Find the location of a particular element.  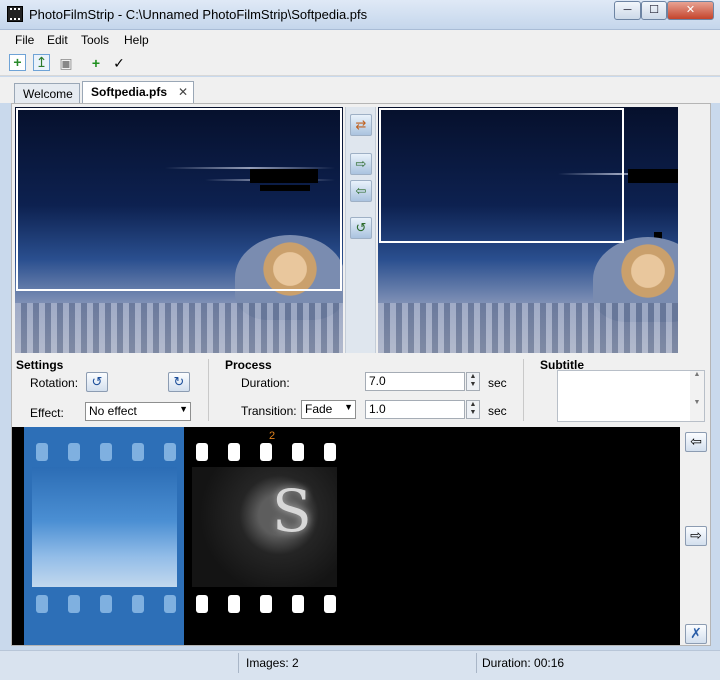

duration-unit: sec is located at coordinates (497, 383).